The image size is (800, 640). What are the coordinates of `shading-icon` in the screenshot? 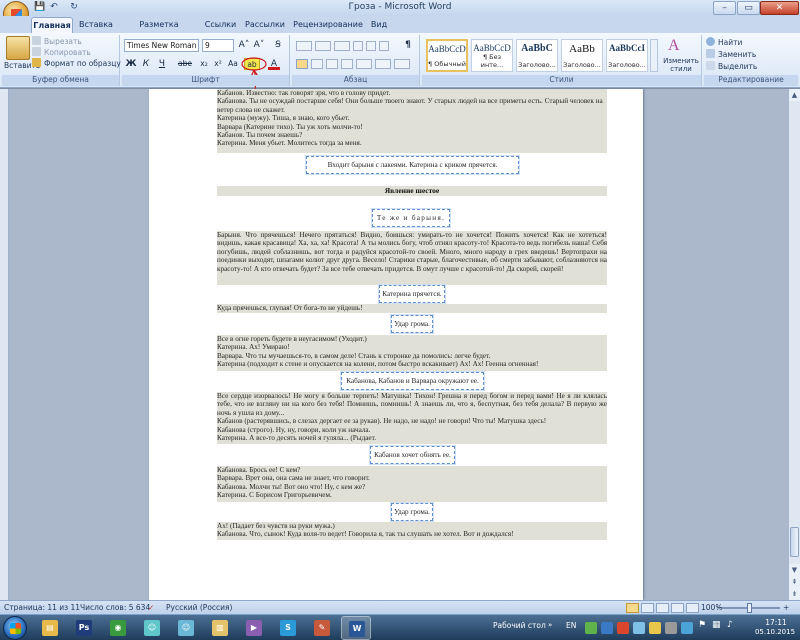 It's located at (383, 64).